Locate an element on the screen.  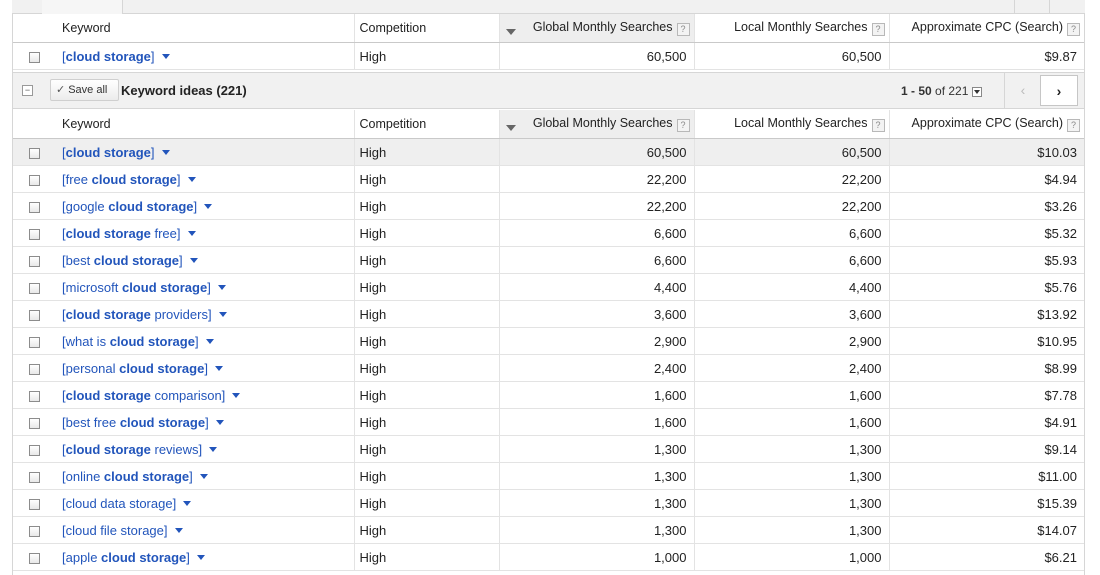
keyword-link: [cloud storage free] is located at coordinates (121, 233).